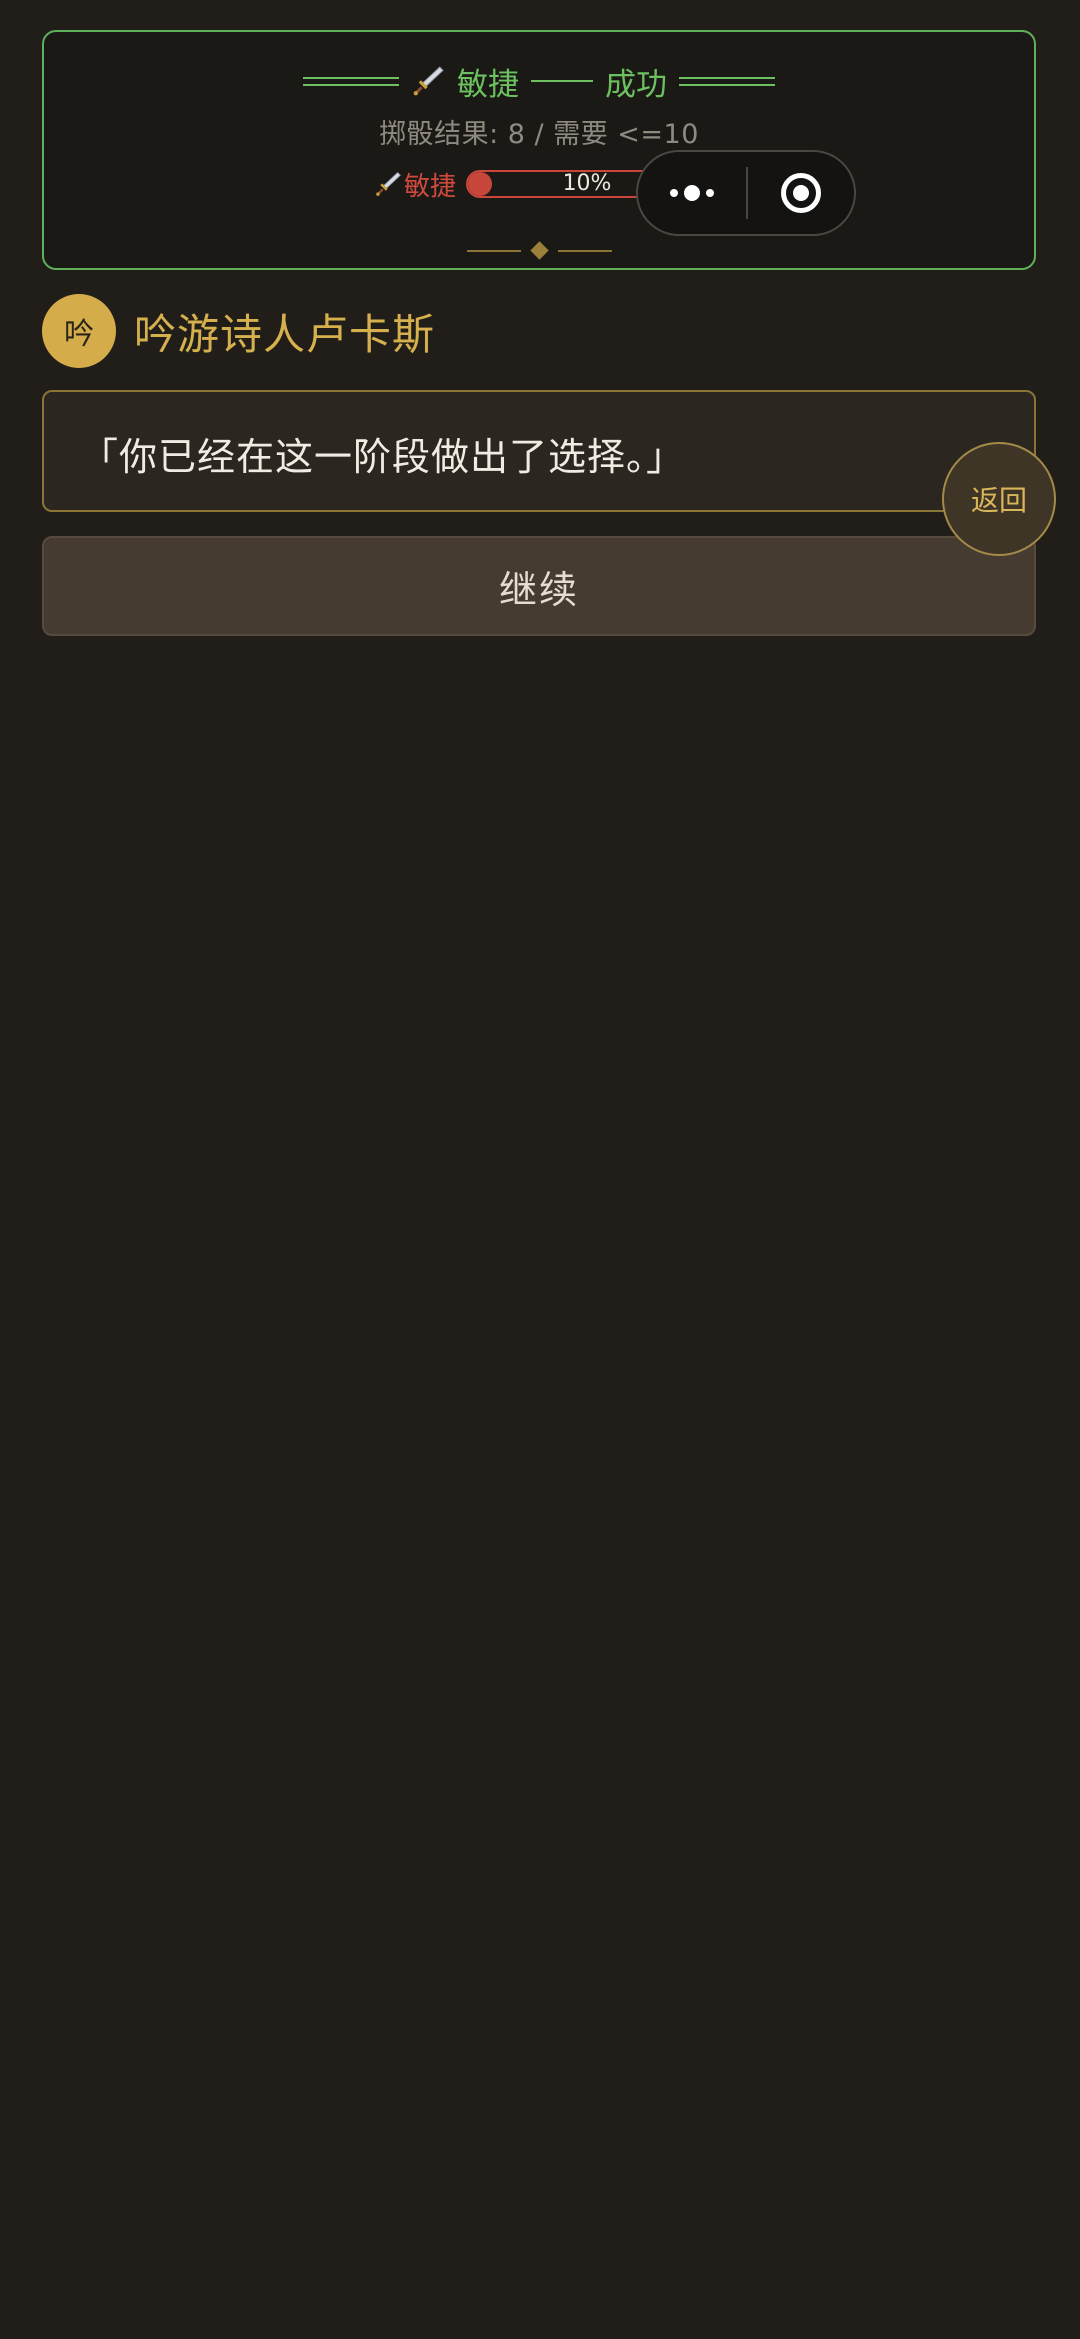 The width and height of the screenshot is (1080, 2339). I want to click on diamond-icon, so click(539, 250).